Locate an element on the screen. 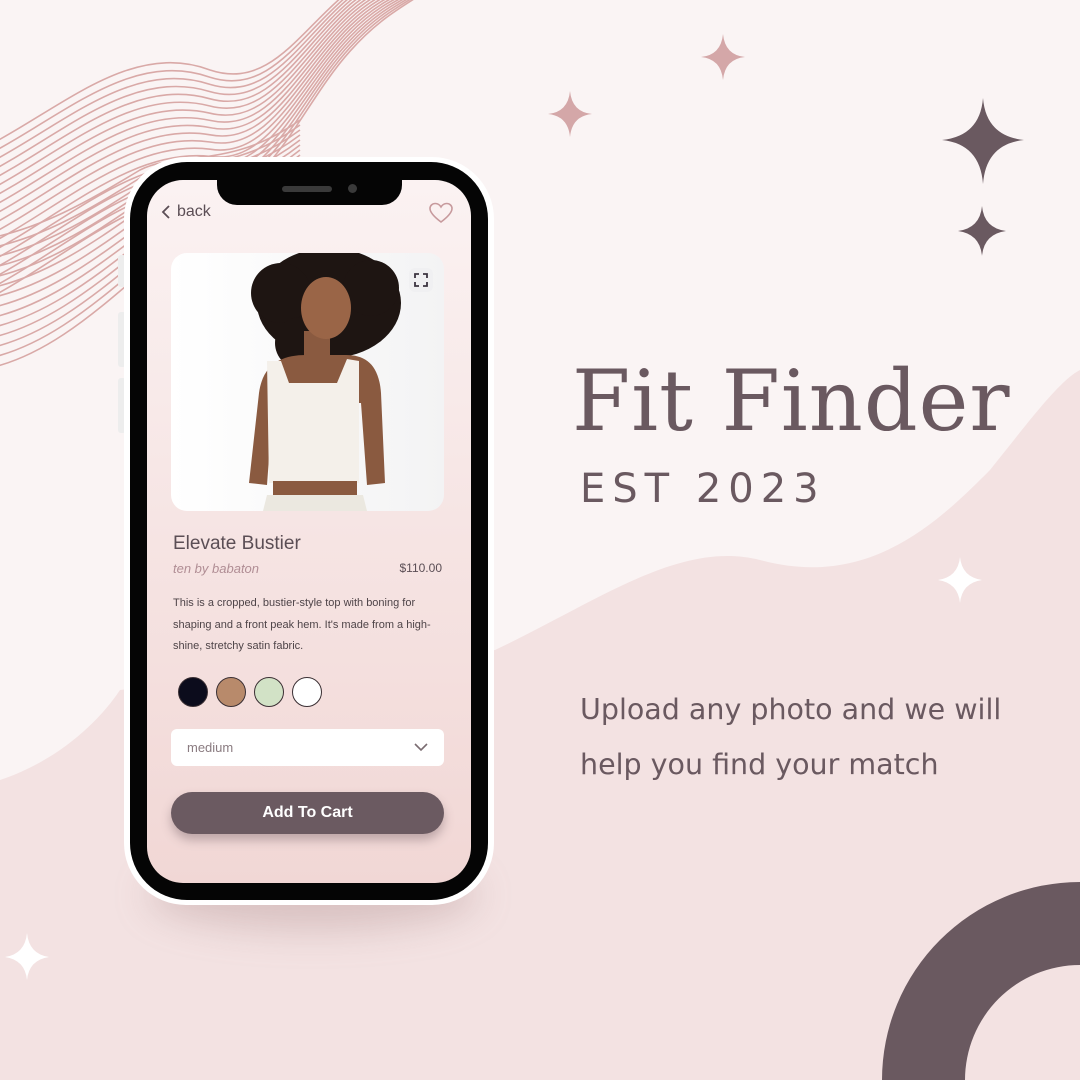 The height and width of the screenshot is (1080, 1080). add-to-cart-button: Add To Cart is located at coordinates (307, 813).